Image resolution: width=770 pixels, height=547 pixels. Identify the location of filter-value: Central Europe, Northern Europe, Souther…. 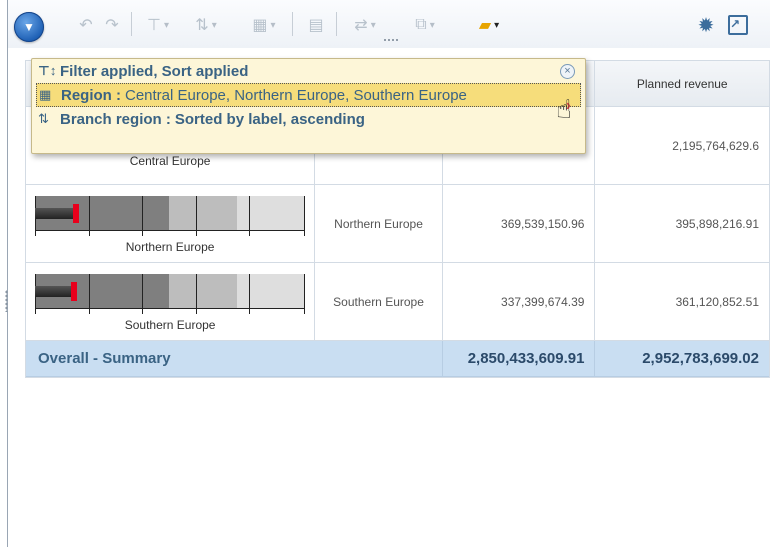
(296, 95).